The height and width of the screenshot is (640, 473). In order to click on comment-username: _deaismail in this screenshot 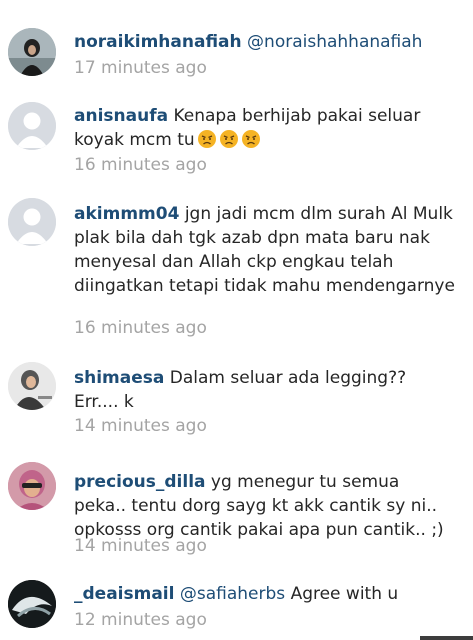, I will do `click(124, 594)`.